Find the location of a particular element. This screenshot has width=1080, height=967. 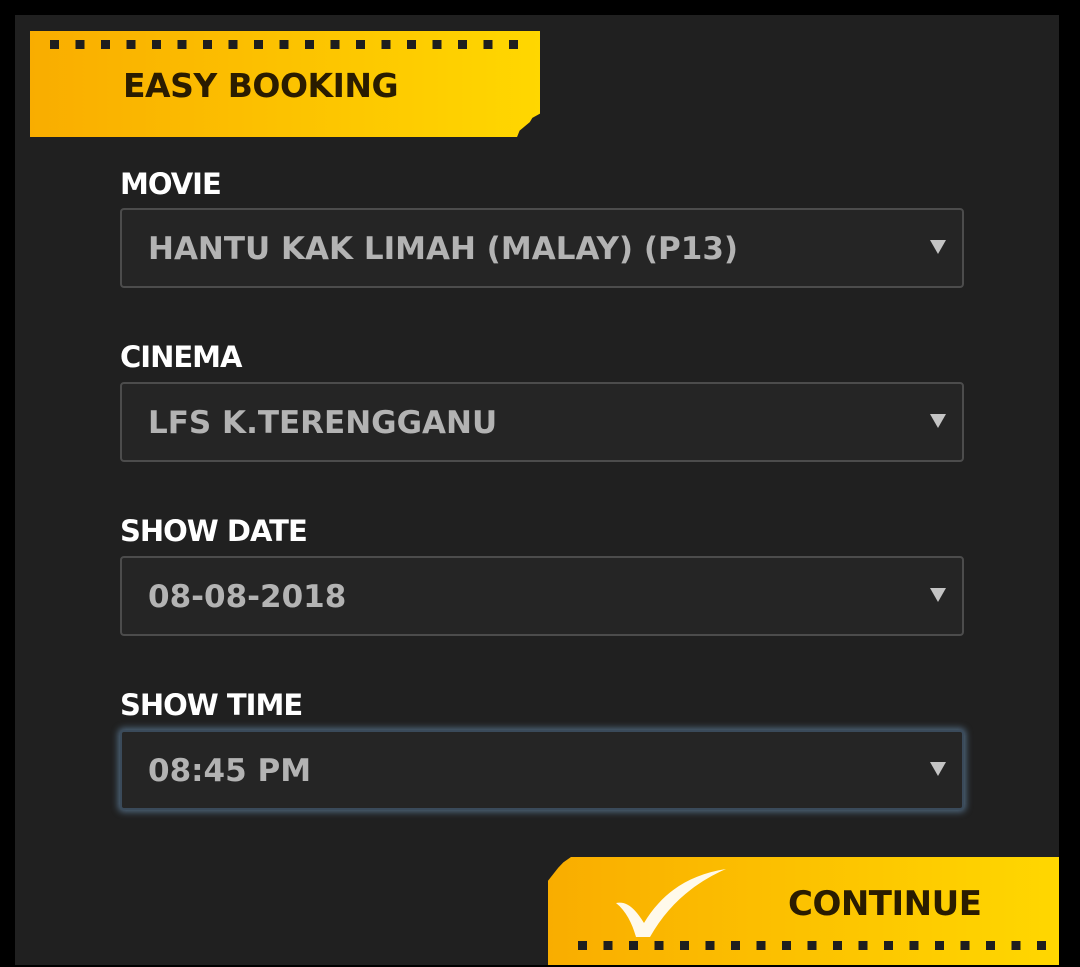

show-date-label: SHOW DATE is located at coordinates (214, 531).